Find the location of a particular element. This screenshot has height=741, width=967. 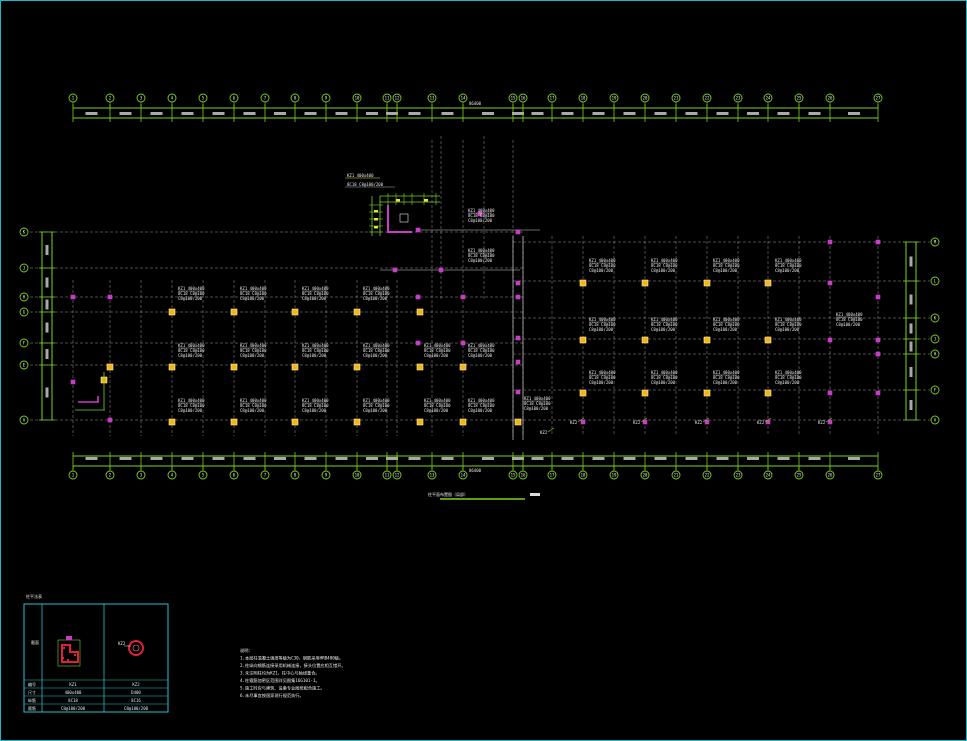

bottom-axis-bubble-label: 15 is located at coordinates (513, 475).